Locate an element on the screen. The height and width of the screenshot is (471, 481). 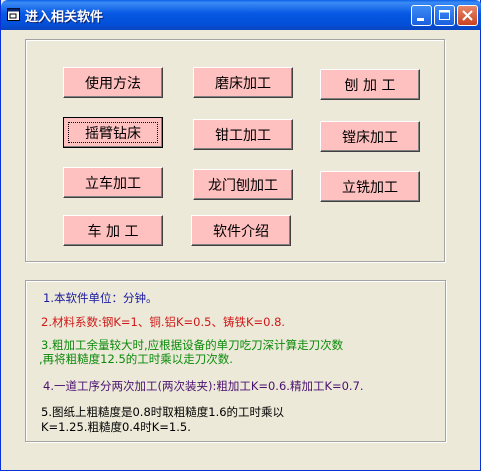
note-rough-machining-2: ,再将粗糙度12.5的工时乘以走刀次数. is located at coordinates (136, 359).